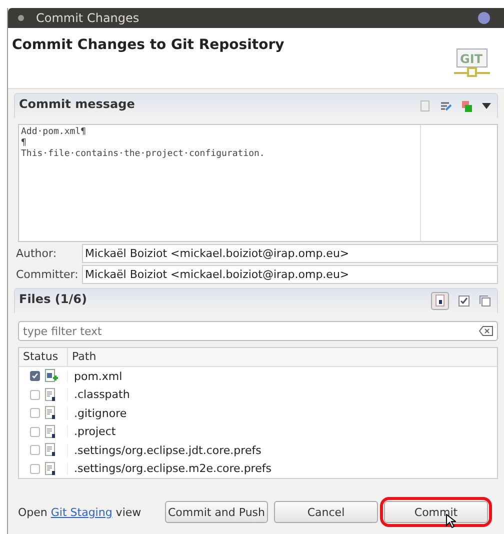 This screenshot has height=534, width=504. I want to click on dropdown-icon, so click(486, 106).